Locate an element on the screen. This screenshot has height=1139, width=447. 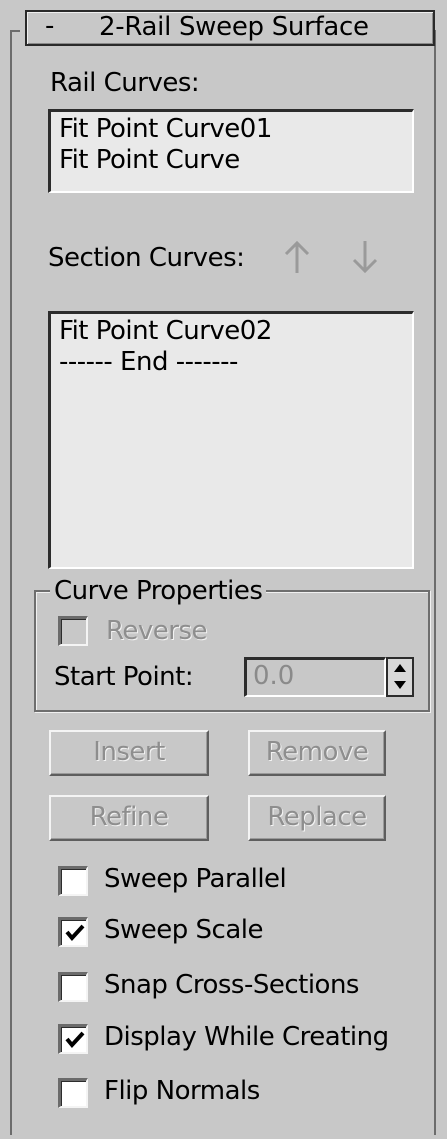
spinner-down-button is located at coordinates (400, 686).